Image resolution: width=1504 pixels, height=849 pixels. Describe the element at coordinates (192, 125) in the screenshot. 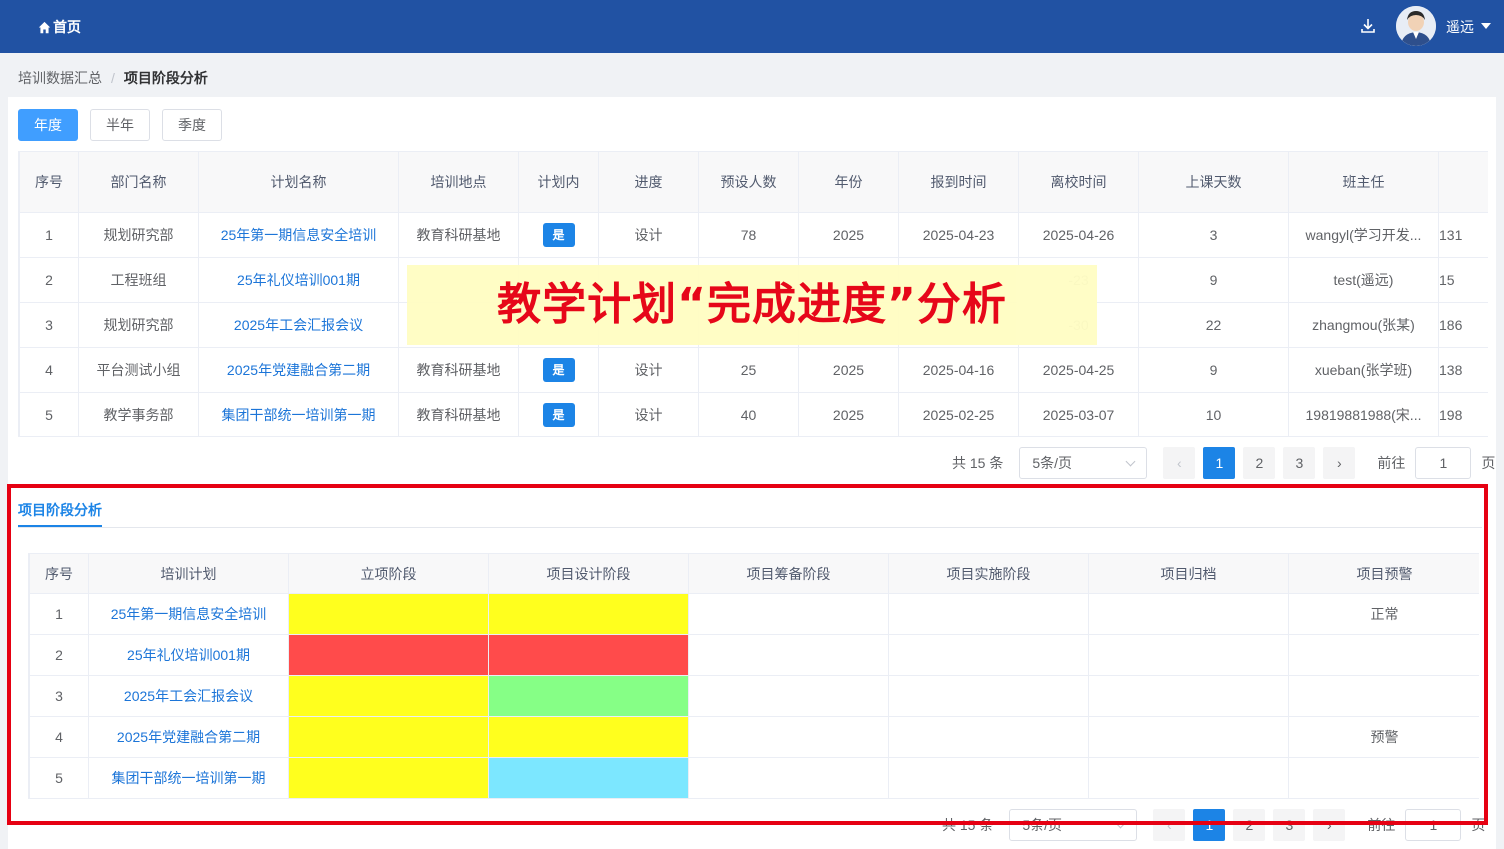

I see `period-quarter-button: 季度` at that location.